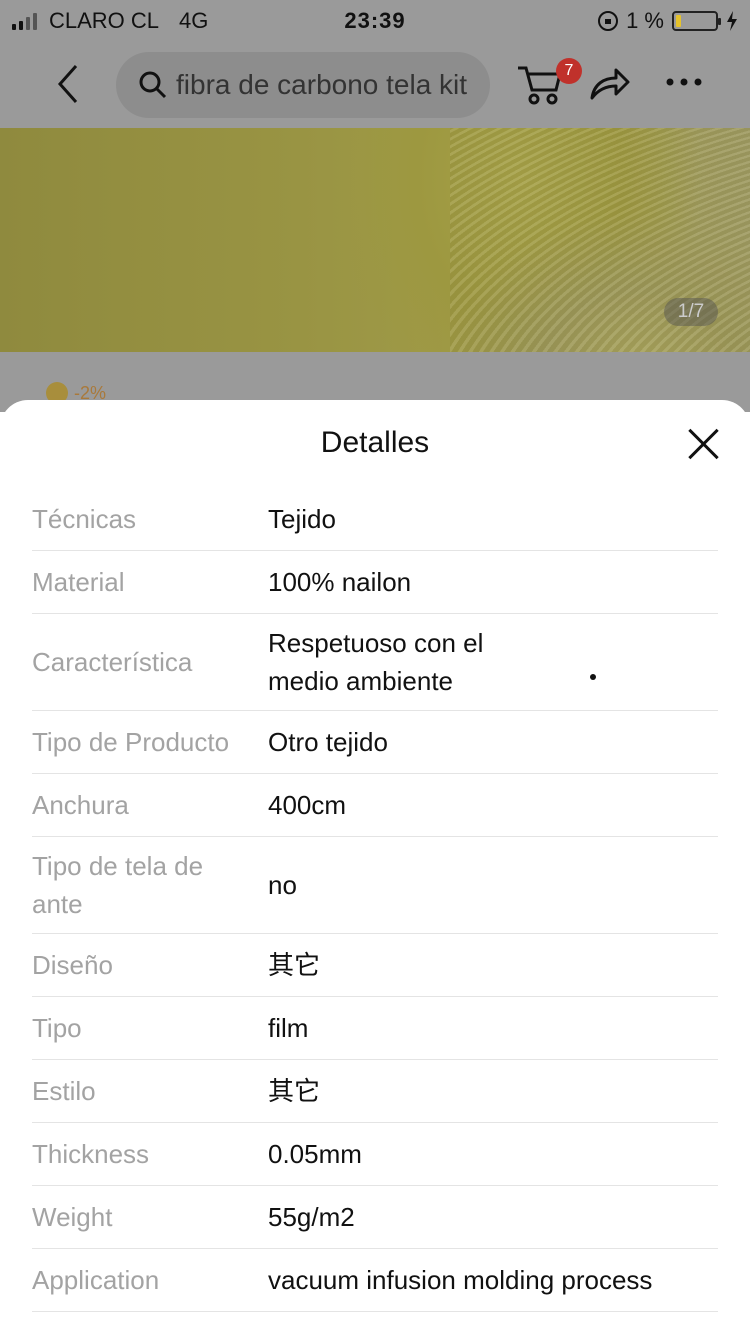 The height and width of the screenshot is (1334, 750). Describe the element at coordinates (375, 442) in the screenshot. I see `sheet-title: Detalles` at that location.